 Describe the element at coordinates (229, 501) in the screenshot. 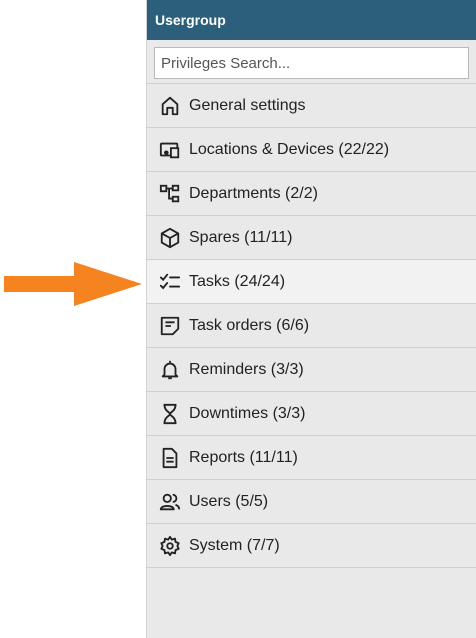

I see `menu-item-label: Users (5/5)` at that location.